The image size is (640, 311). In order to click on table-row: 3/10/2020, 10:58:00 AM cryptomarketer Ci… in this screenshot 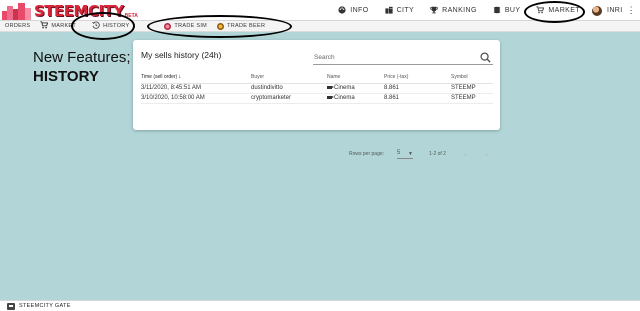, I will do `click(317, 98)`.